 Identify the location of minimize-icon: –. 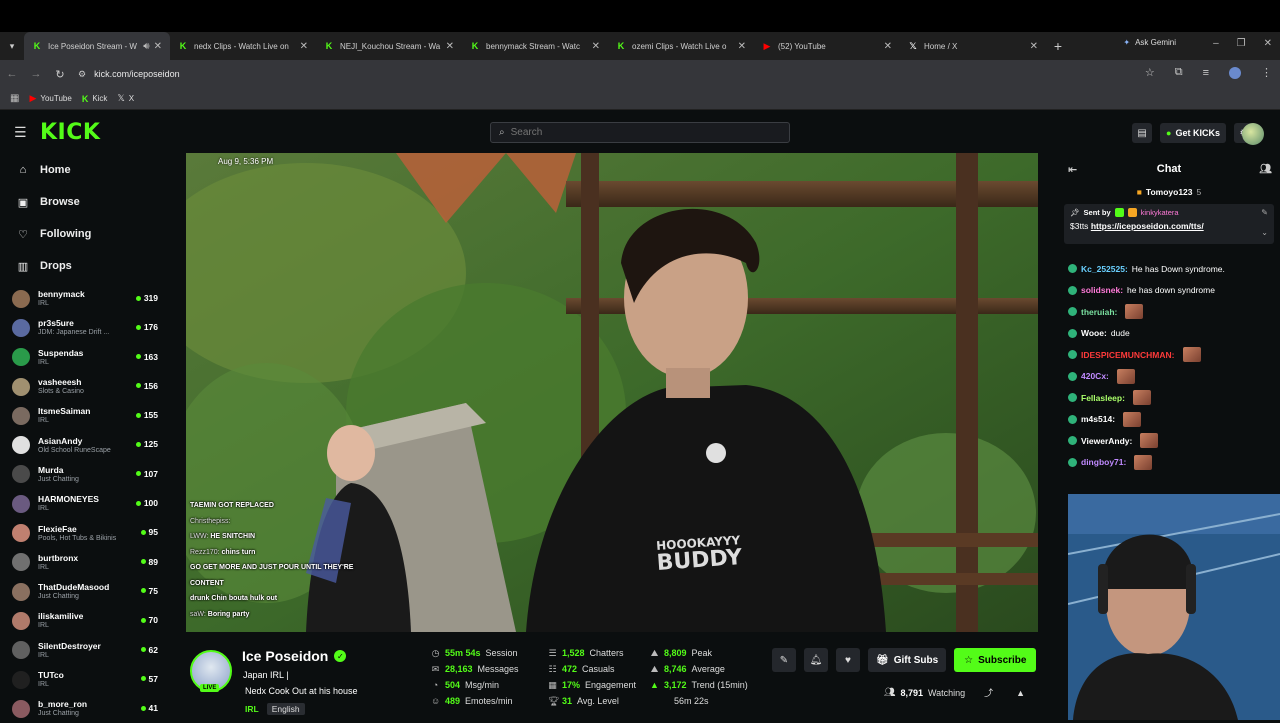
(1216, 43).